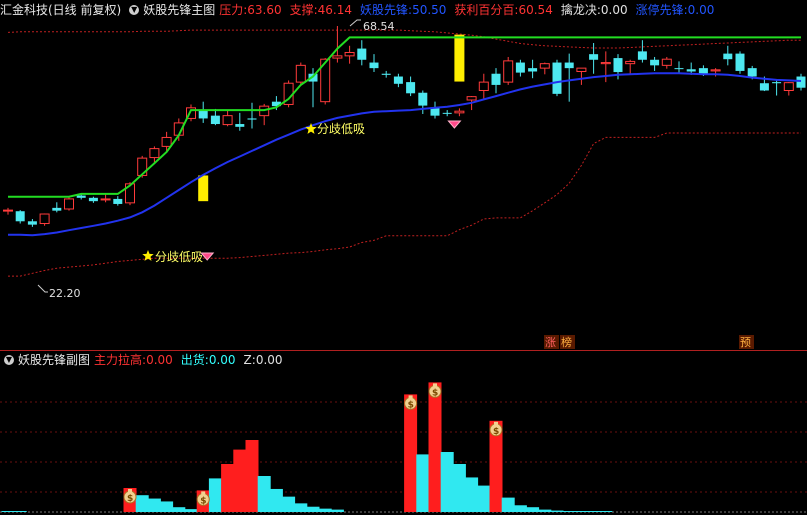 The width and height of the screenshot is (807, 515). Describe the element at coordinates (65, 293) in the screenshot. I see `low-price-label: 22.20` at that location.